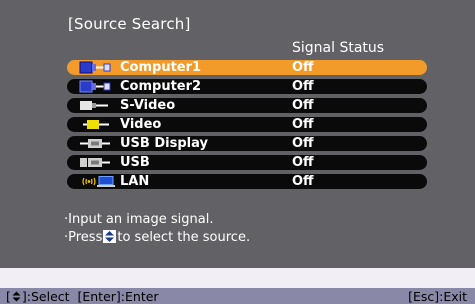 The width and height of the screenshot is (475, 304). What do you see at coordinates (98, 181) in the screenshot?
I see `lan-icon` at bounding box center [98, 181].